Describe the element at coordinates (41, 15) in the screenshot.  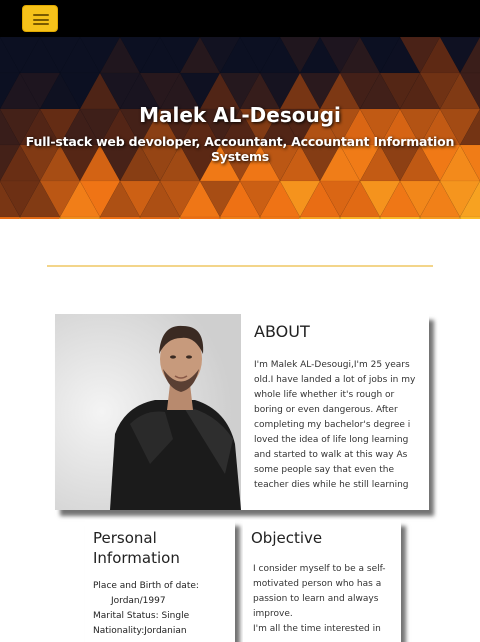
I see `hamburger-icon` at that location.